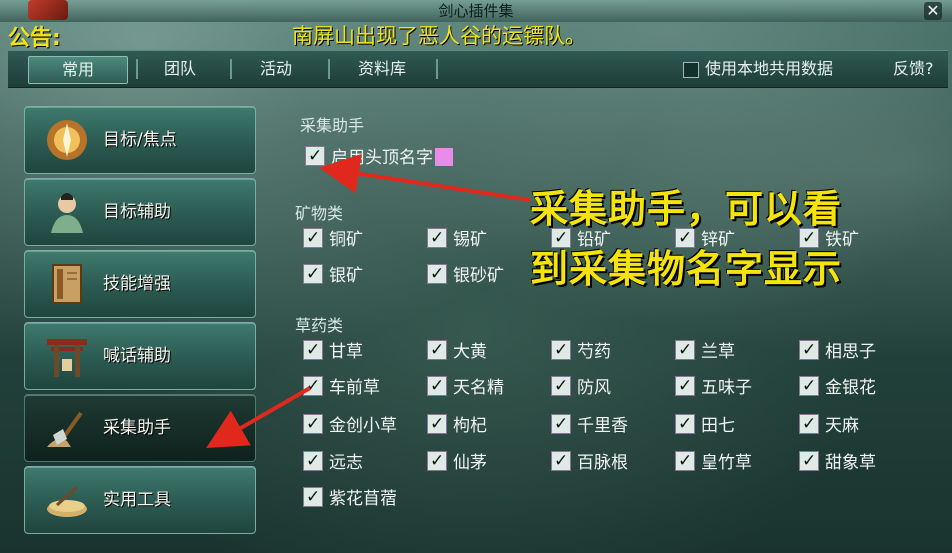  I want to click on annotation-caption-line2: 到采集物名字显示, so click(686, 269).